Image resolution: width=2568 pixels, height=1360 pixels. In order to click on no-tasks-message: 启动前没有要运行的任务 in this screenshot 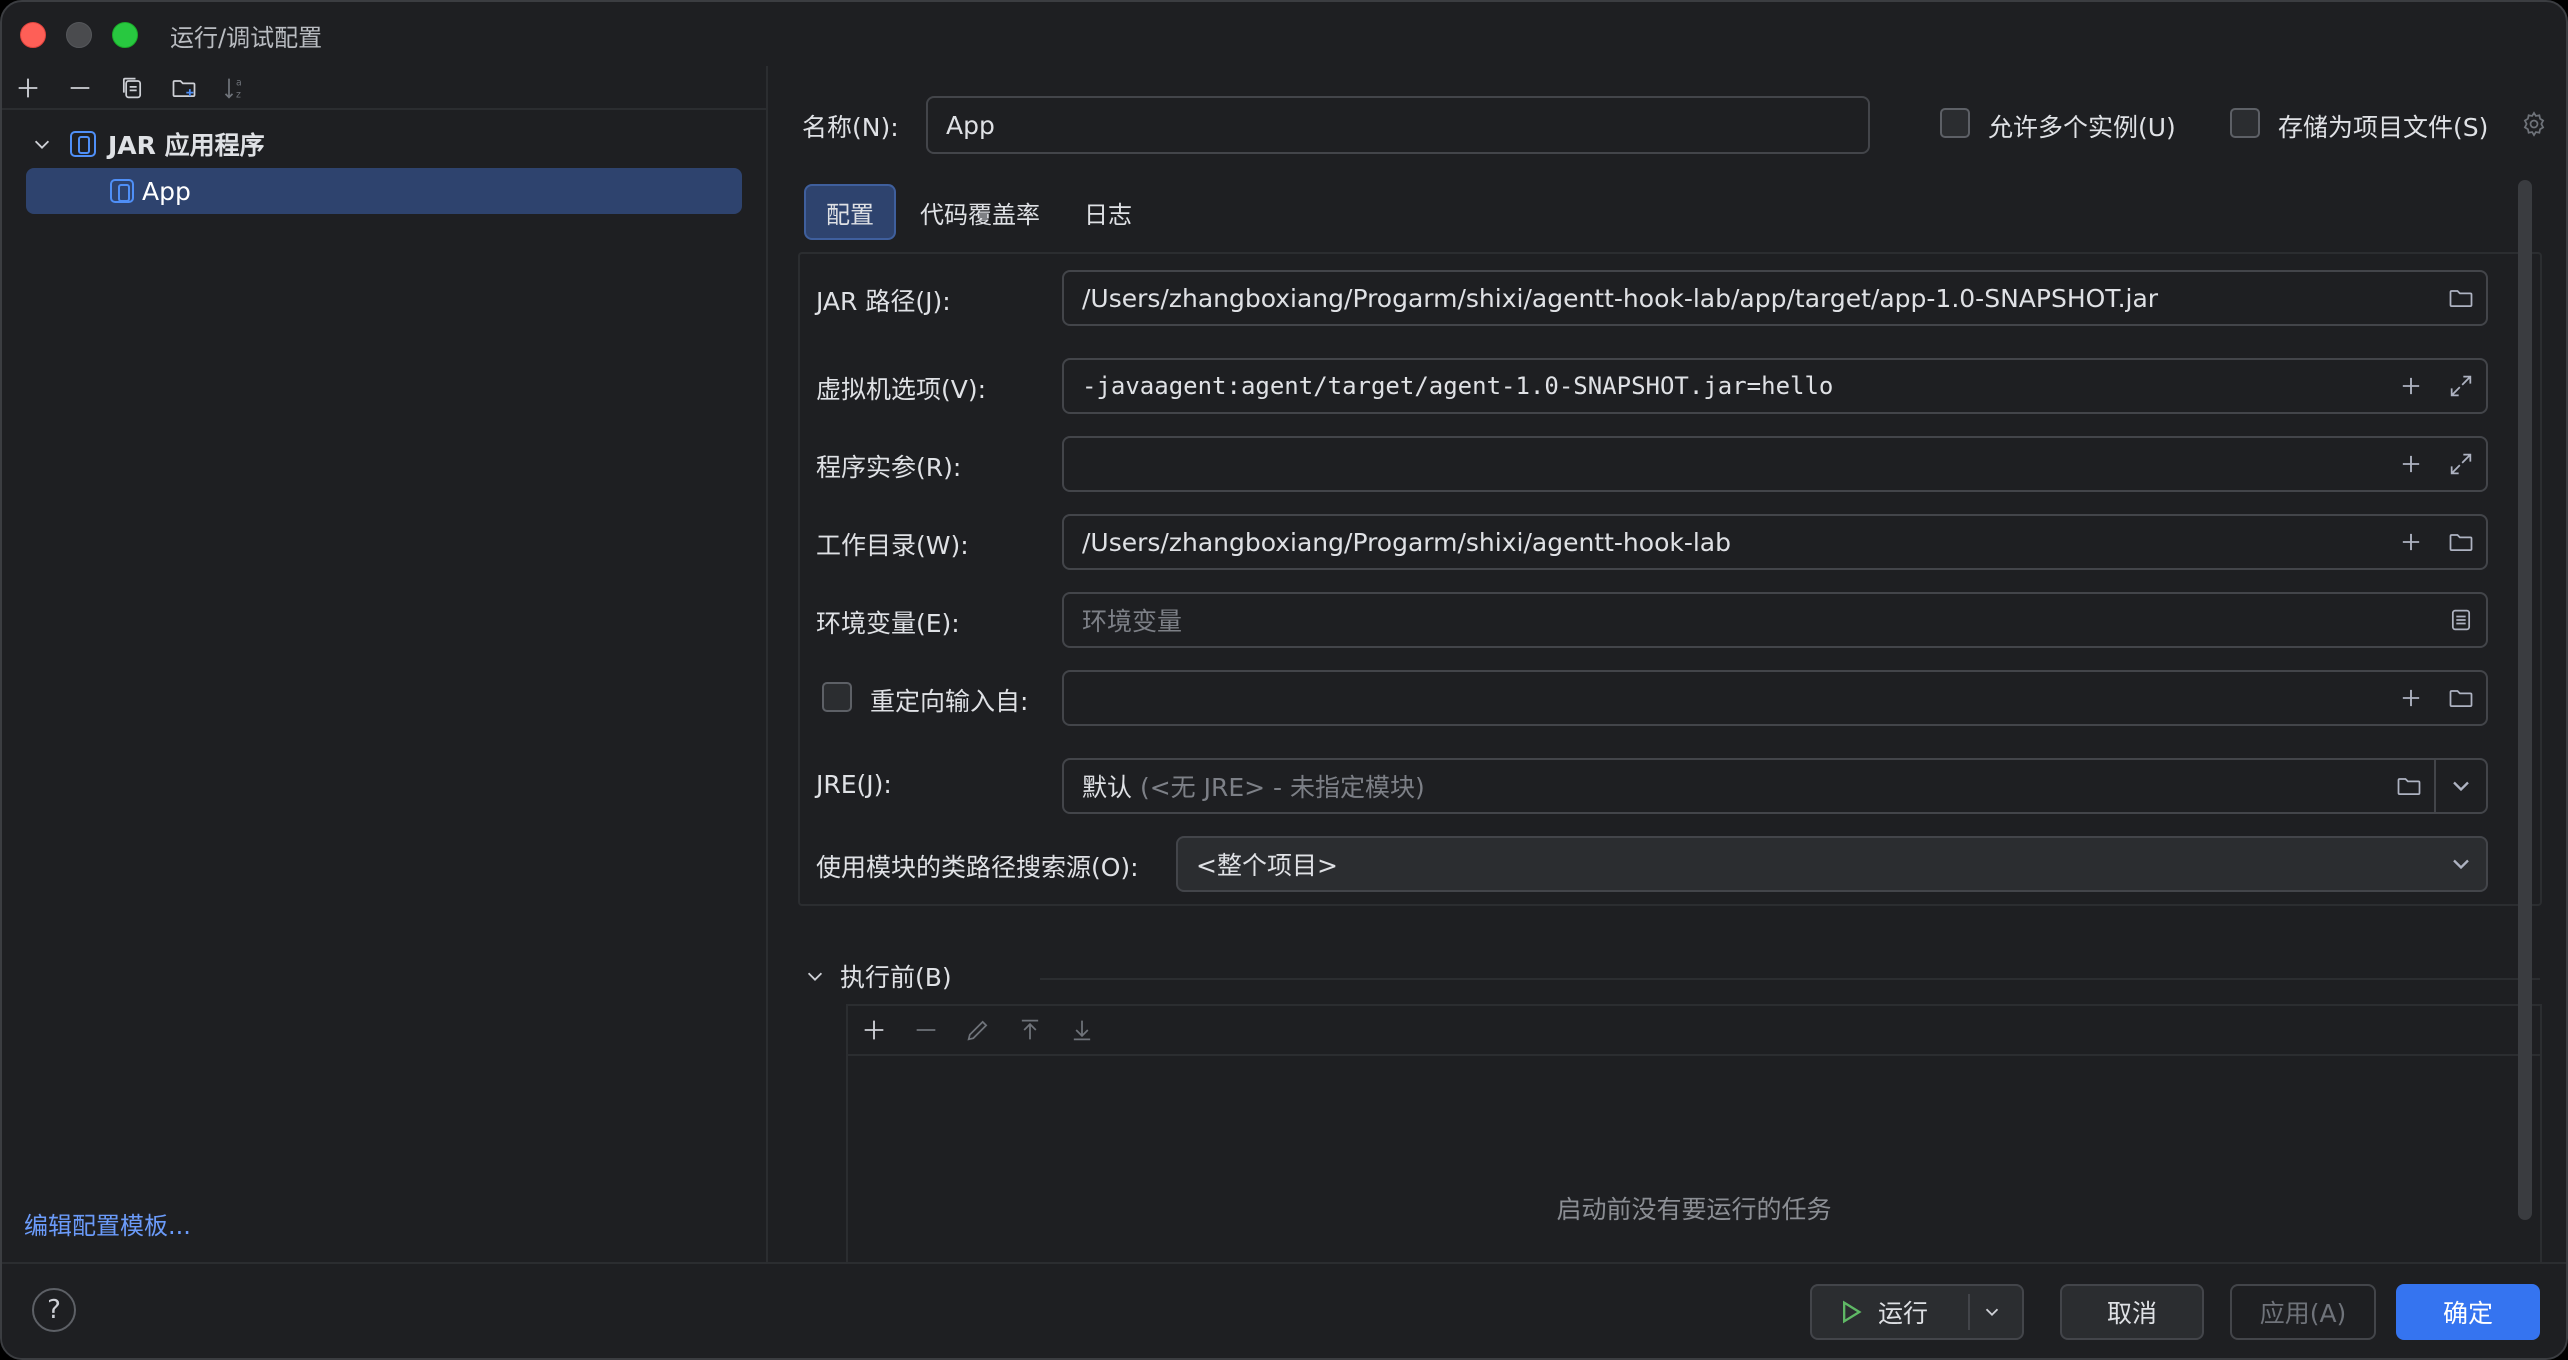, I will do `click(1694, 1209)`.